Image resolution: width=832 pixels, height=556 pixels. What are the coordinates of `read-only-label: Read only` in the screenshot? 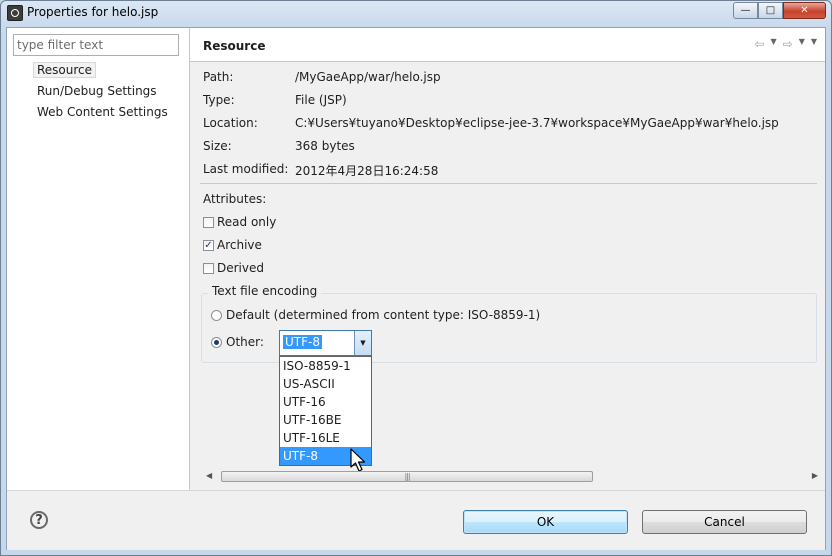 It's located at (247, 222).